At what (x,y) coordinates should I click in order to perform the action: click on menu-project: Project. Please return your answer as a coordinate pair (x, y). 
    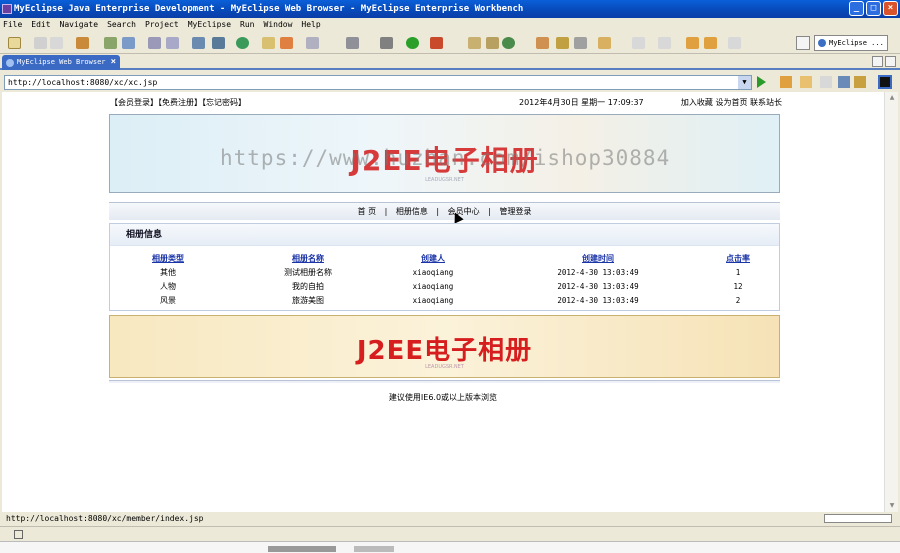
    Looking at the image, I should click on (162, 25).